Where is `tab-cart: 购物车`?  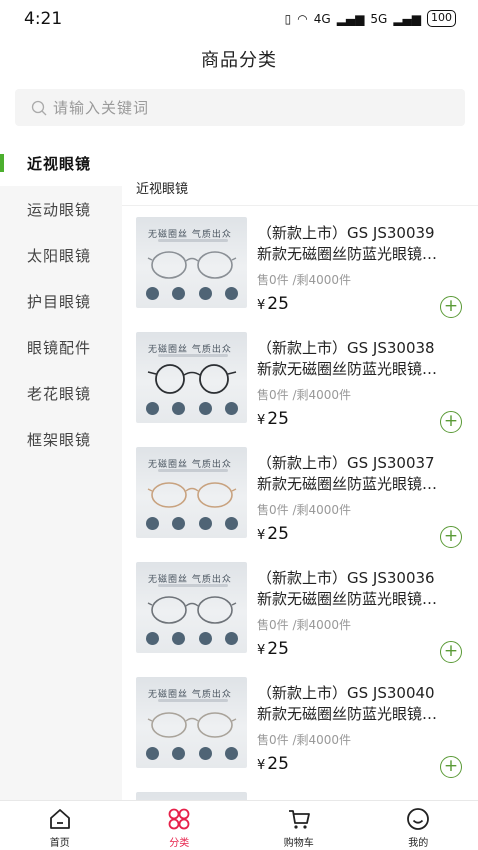 tab-cart: 购物车 is located at coordinates (299, 825).